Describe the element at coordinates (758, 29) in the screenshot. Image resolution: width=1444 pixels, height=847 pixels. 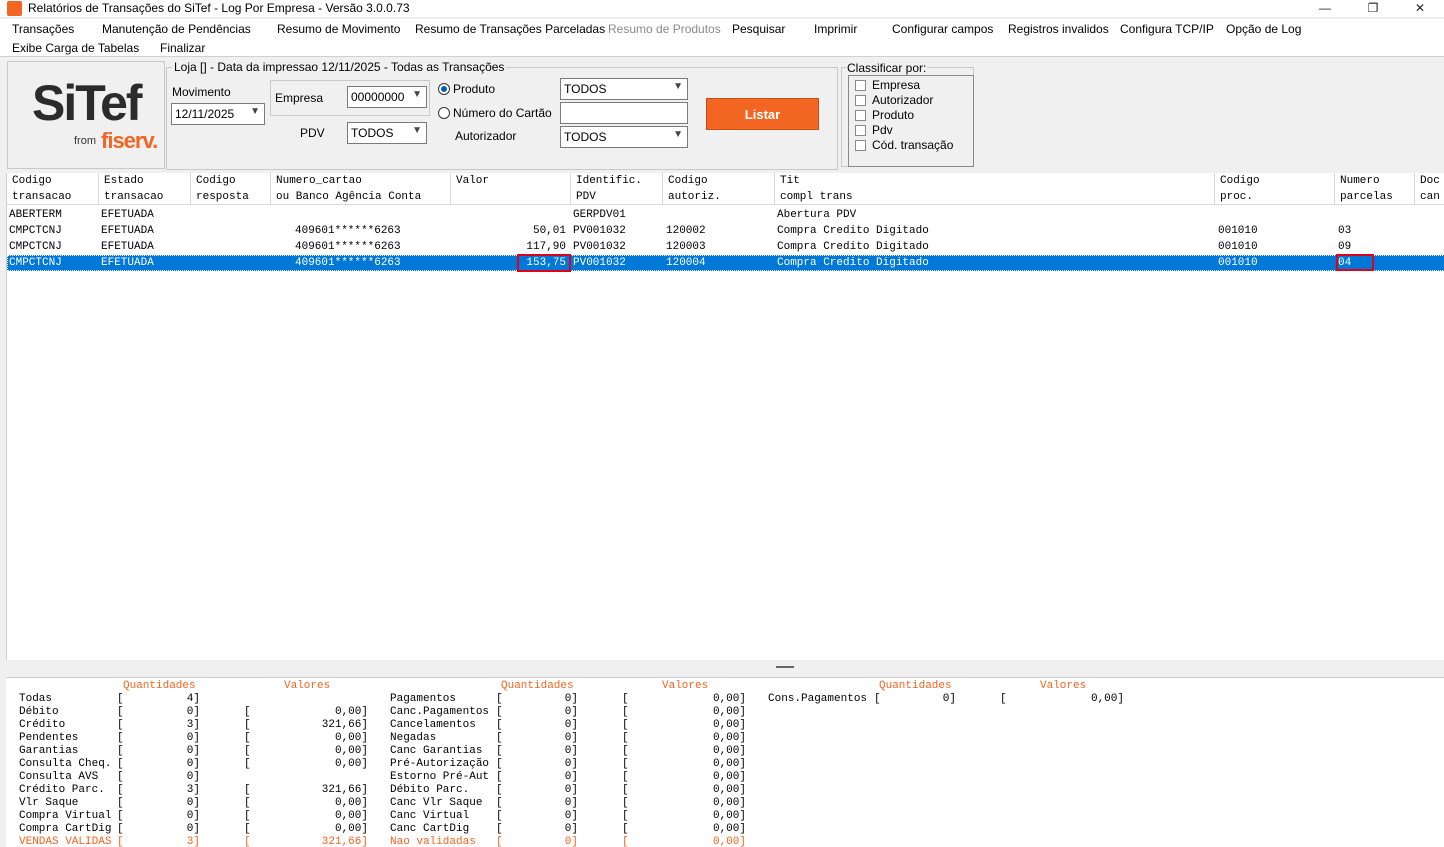
I see `menu-pesquisar: Pesquisar` at that location.